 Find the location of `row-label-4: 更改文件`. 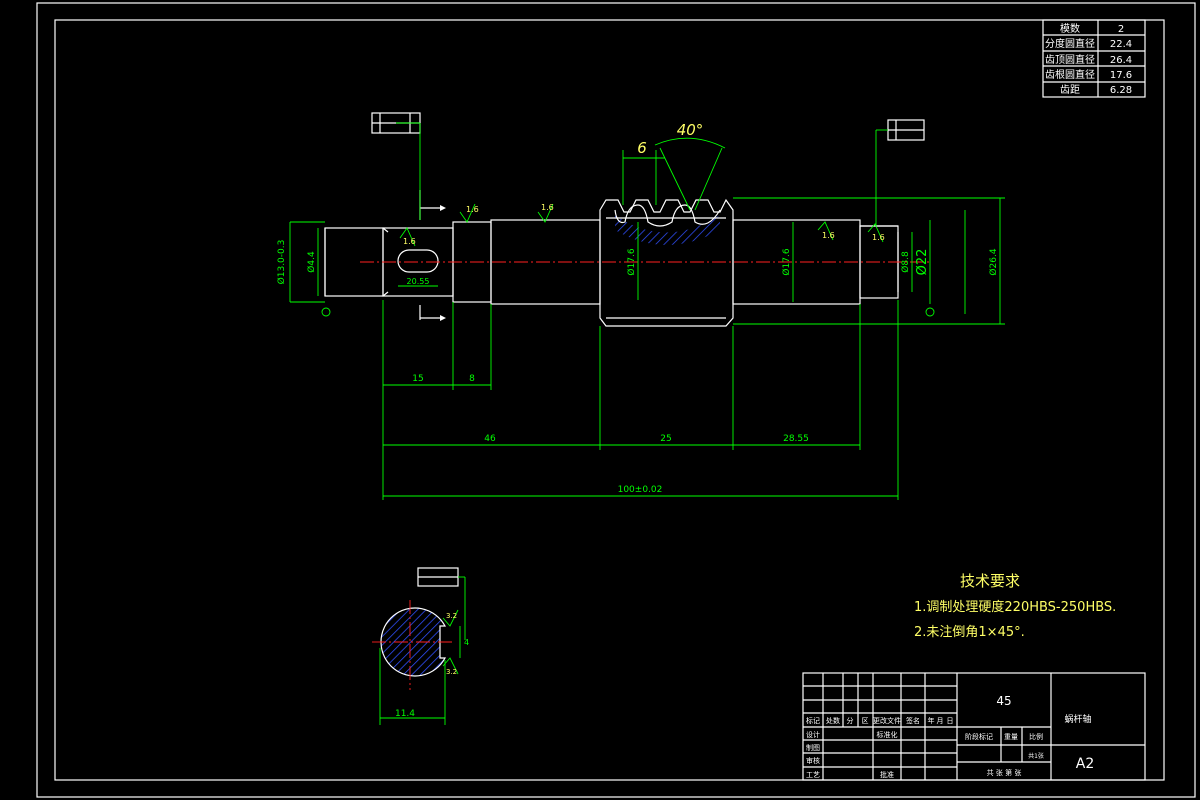

row-label-4: 更改文件 is located at coordinates (887, 720).